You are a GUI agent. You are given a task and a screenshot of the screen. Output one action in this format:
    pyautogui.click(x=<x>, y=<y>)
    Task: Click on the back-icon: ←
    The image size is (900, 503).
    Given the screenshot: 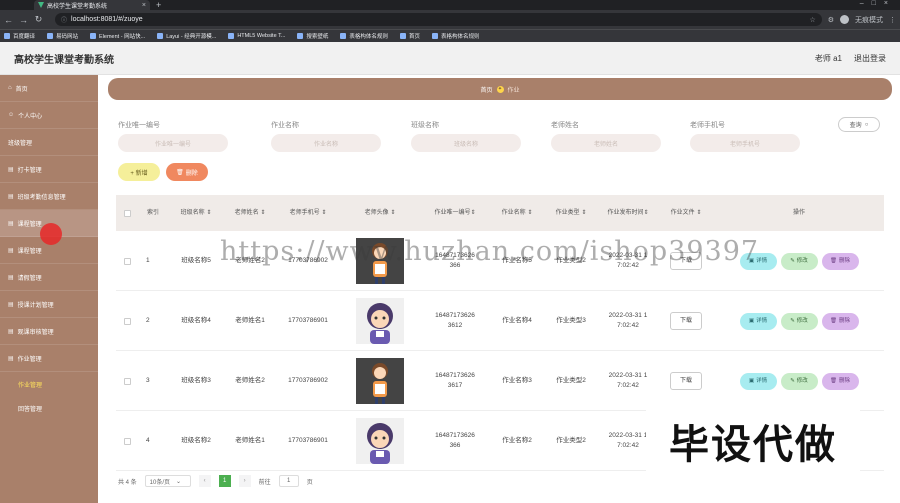 What is the action you would take?
    pyautogui.click(x=8, y=20)
    